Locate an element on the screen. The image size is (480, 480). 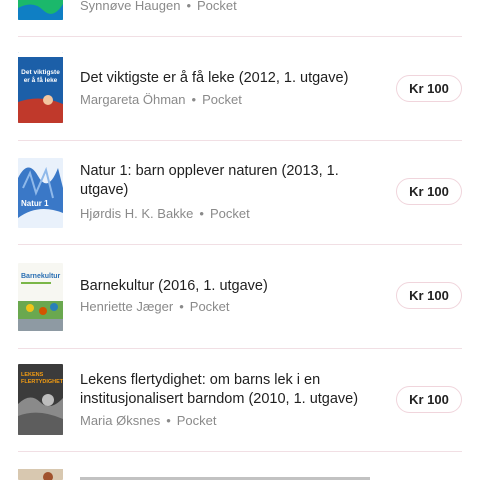
book-cover: Natur 1 is located at coordinates (40, 193).